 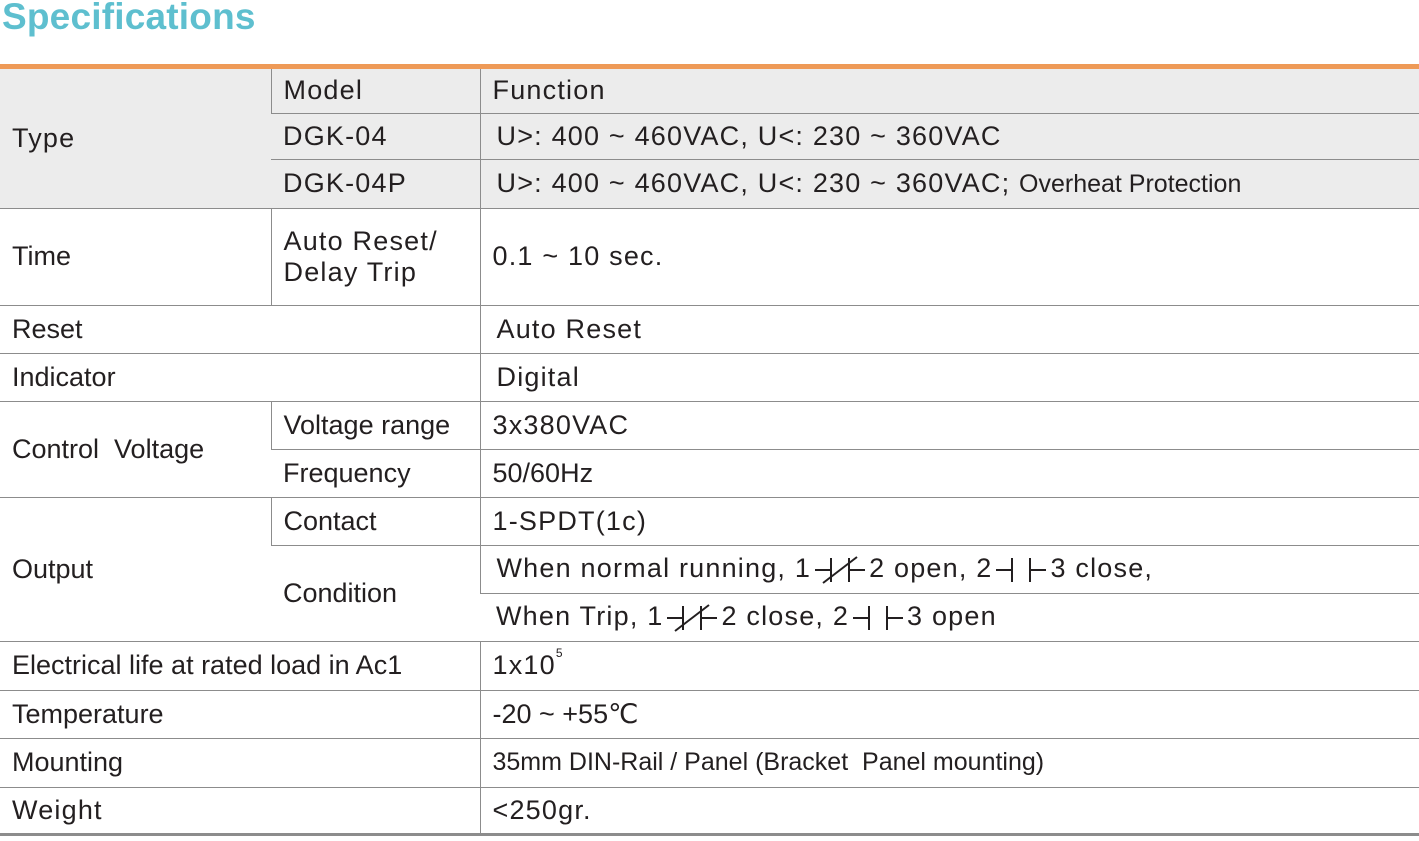 What do you see at coordinates (240, 714) in the screenshot?
I see `temperature-label: Temperature` at bounding box center [240, 714].